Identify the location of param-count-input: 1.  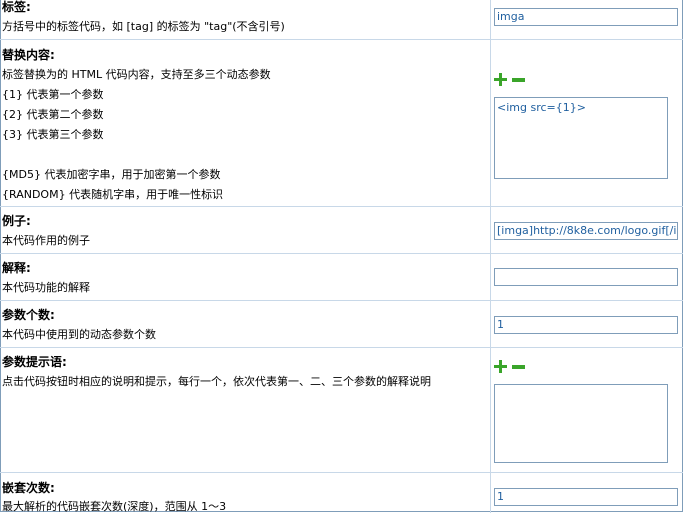
(586, 325).